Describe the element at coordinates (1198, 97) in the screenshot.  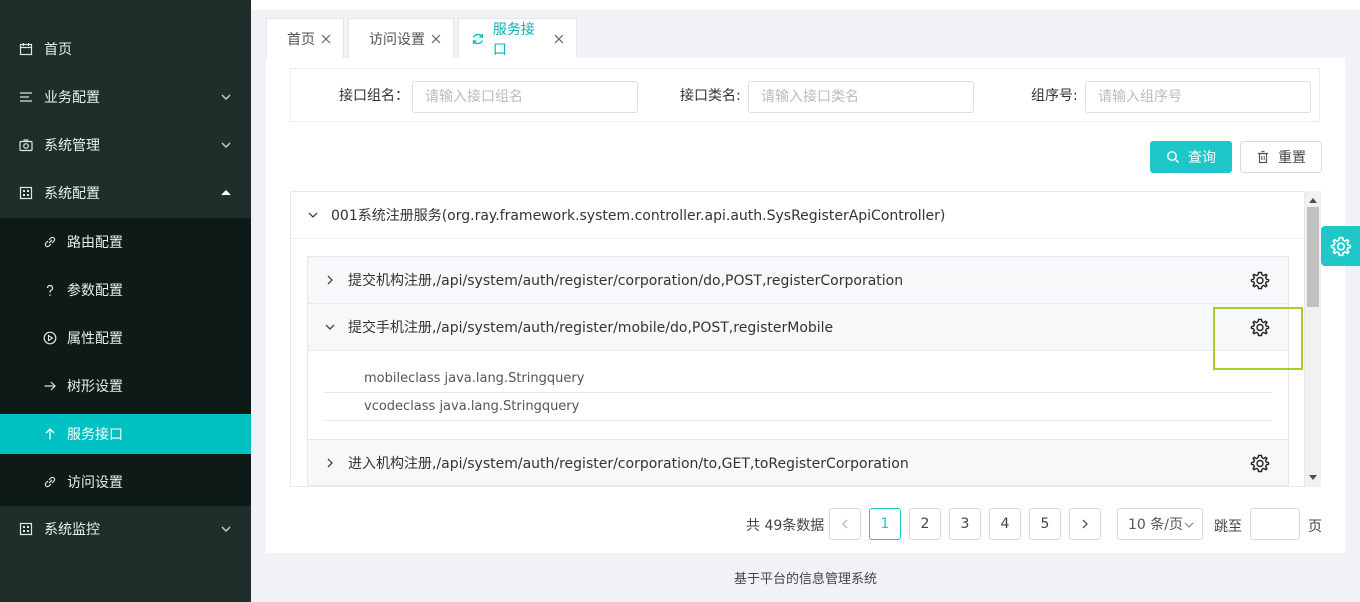
I see `order-input` at that location.